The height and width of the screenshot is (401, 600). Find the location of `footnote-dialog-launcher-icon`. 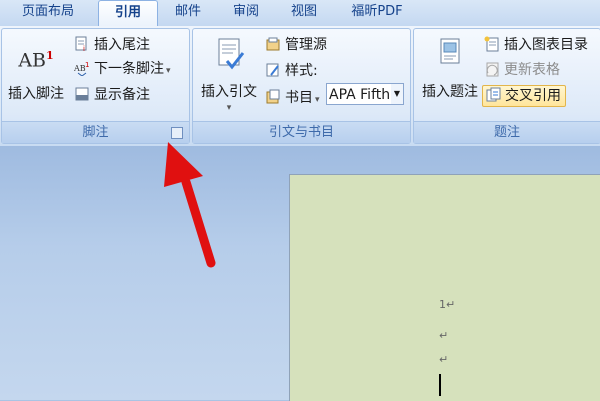

footnote-dialog-launcher-icon is located at coordinates (177, 133).